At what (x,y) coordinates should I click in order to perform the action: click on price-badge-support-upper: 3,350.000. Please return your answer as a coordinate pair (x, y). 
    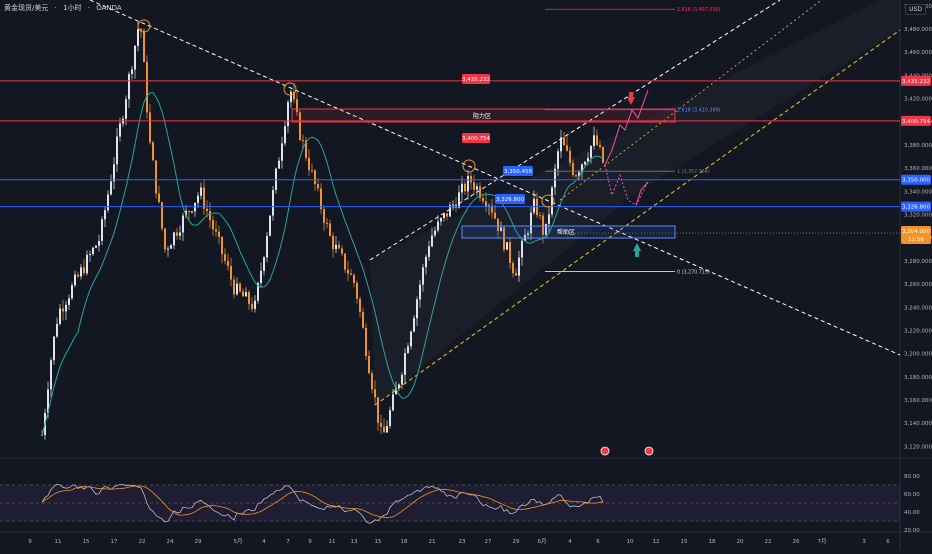
    Looking at the image, I should click on (916, 181).